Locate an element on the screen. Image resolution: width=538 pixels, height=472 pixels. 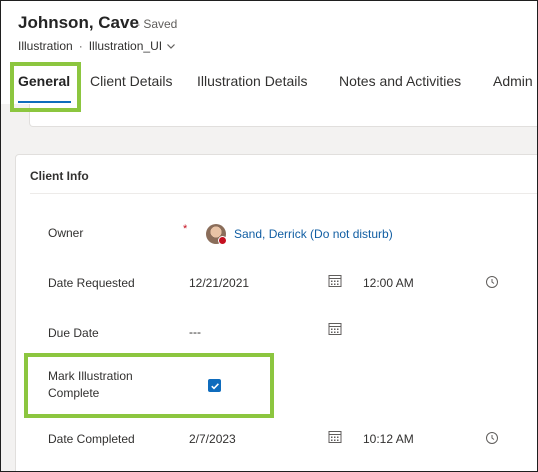
time-completed-input: 10:12 AM is located at coordinates (388, 439).